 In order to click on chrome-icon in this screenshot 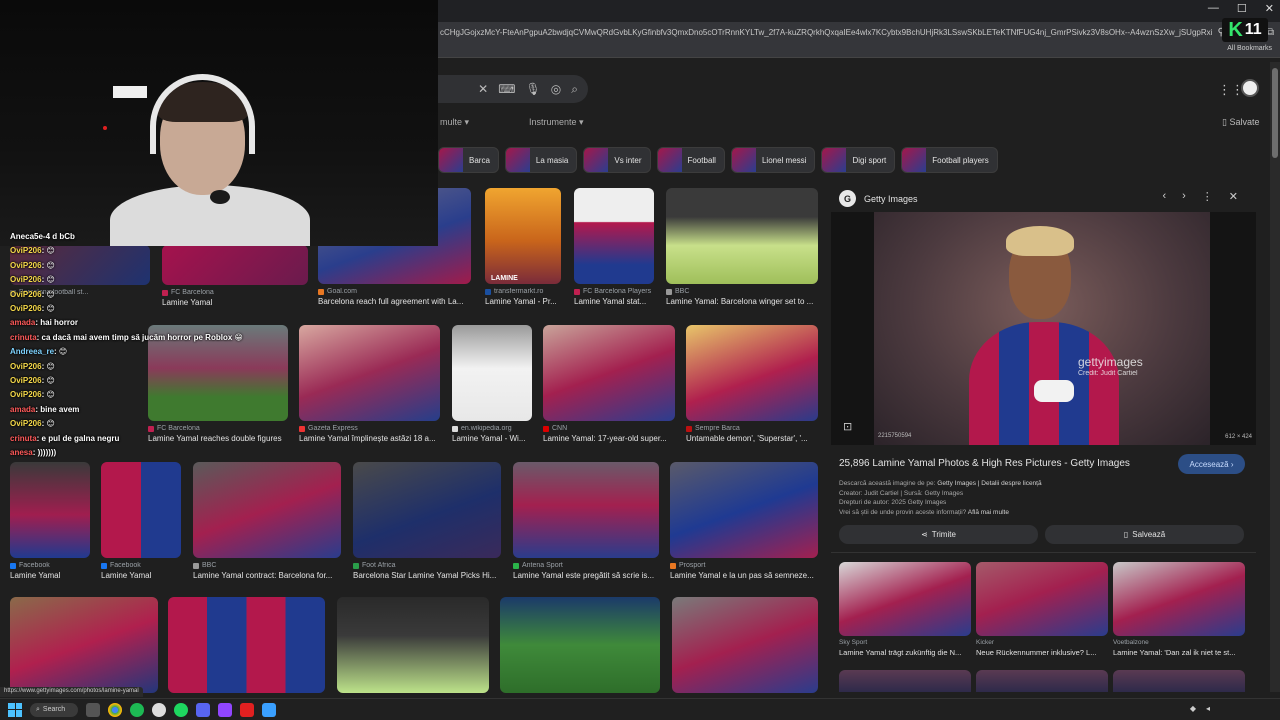, I will do `click(115, 709)`.